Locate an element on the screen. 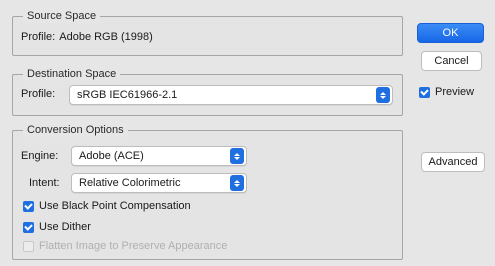  destination-profile-select: sRGB IEC61966-2.1 is located at coordinates (231, 95).